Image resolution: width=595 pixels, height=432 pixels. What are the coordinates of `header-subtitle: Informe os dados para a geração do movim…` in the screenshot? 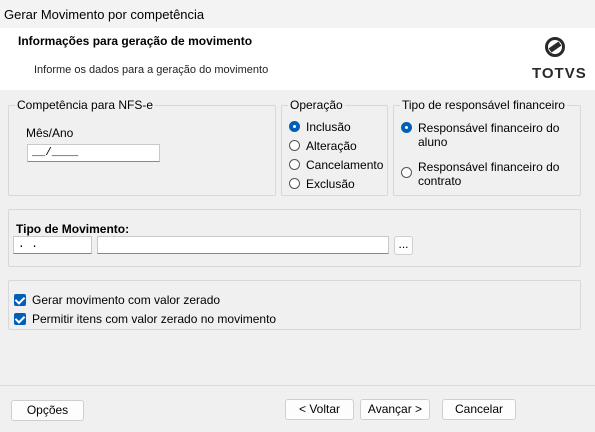 It's located at (151, 70).